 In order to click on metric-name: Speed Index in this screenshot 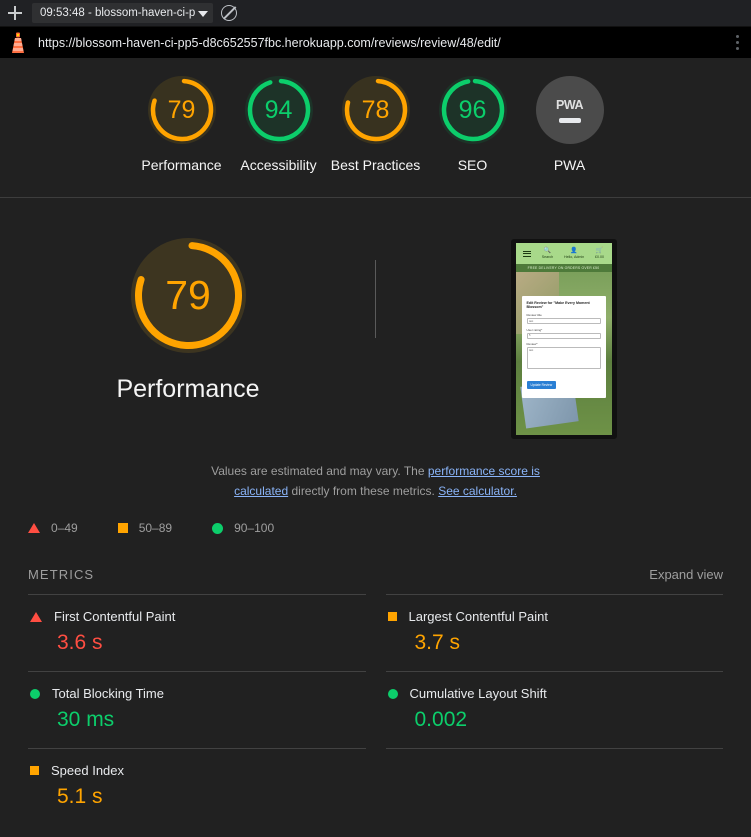, I will do `click(88, 770)`.